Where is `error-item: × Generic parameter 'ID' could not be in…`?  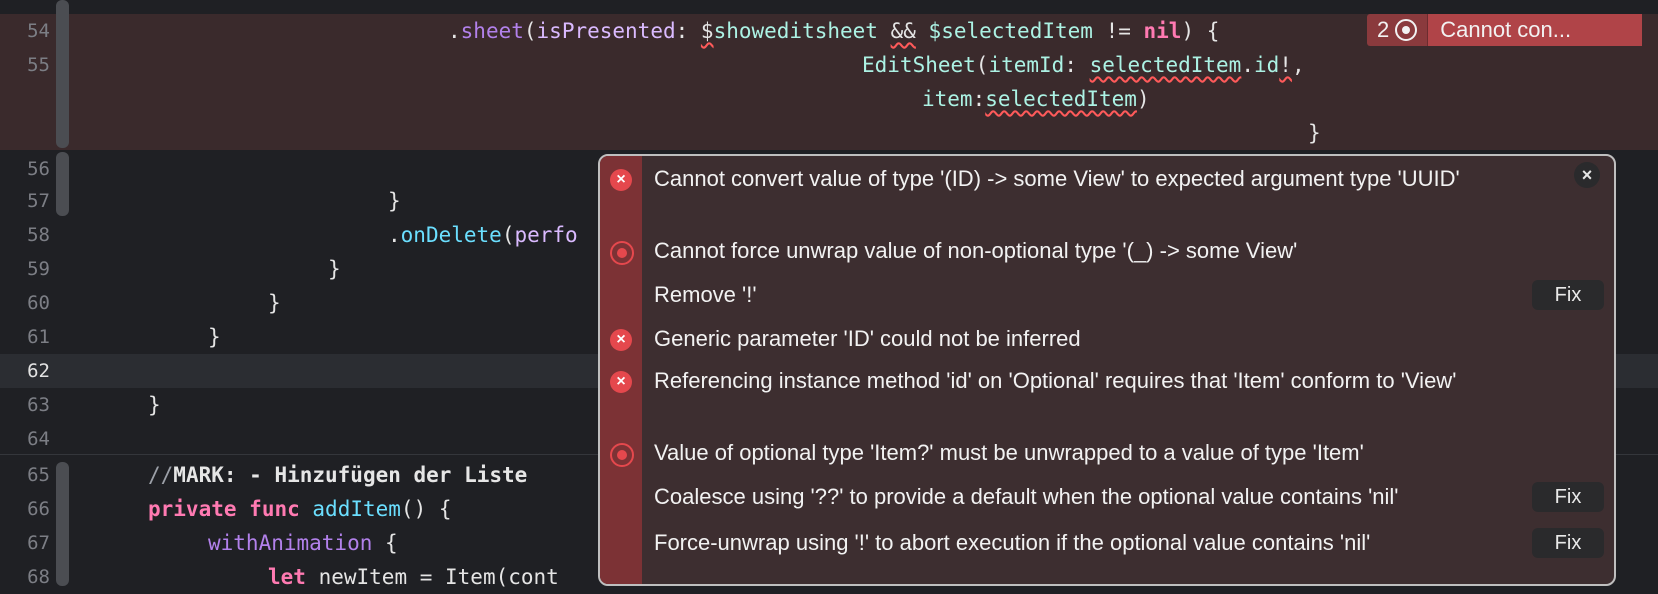
error-item: × Generic parameter 'ID' could not be in… is located at coordinates (1107, 340).